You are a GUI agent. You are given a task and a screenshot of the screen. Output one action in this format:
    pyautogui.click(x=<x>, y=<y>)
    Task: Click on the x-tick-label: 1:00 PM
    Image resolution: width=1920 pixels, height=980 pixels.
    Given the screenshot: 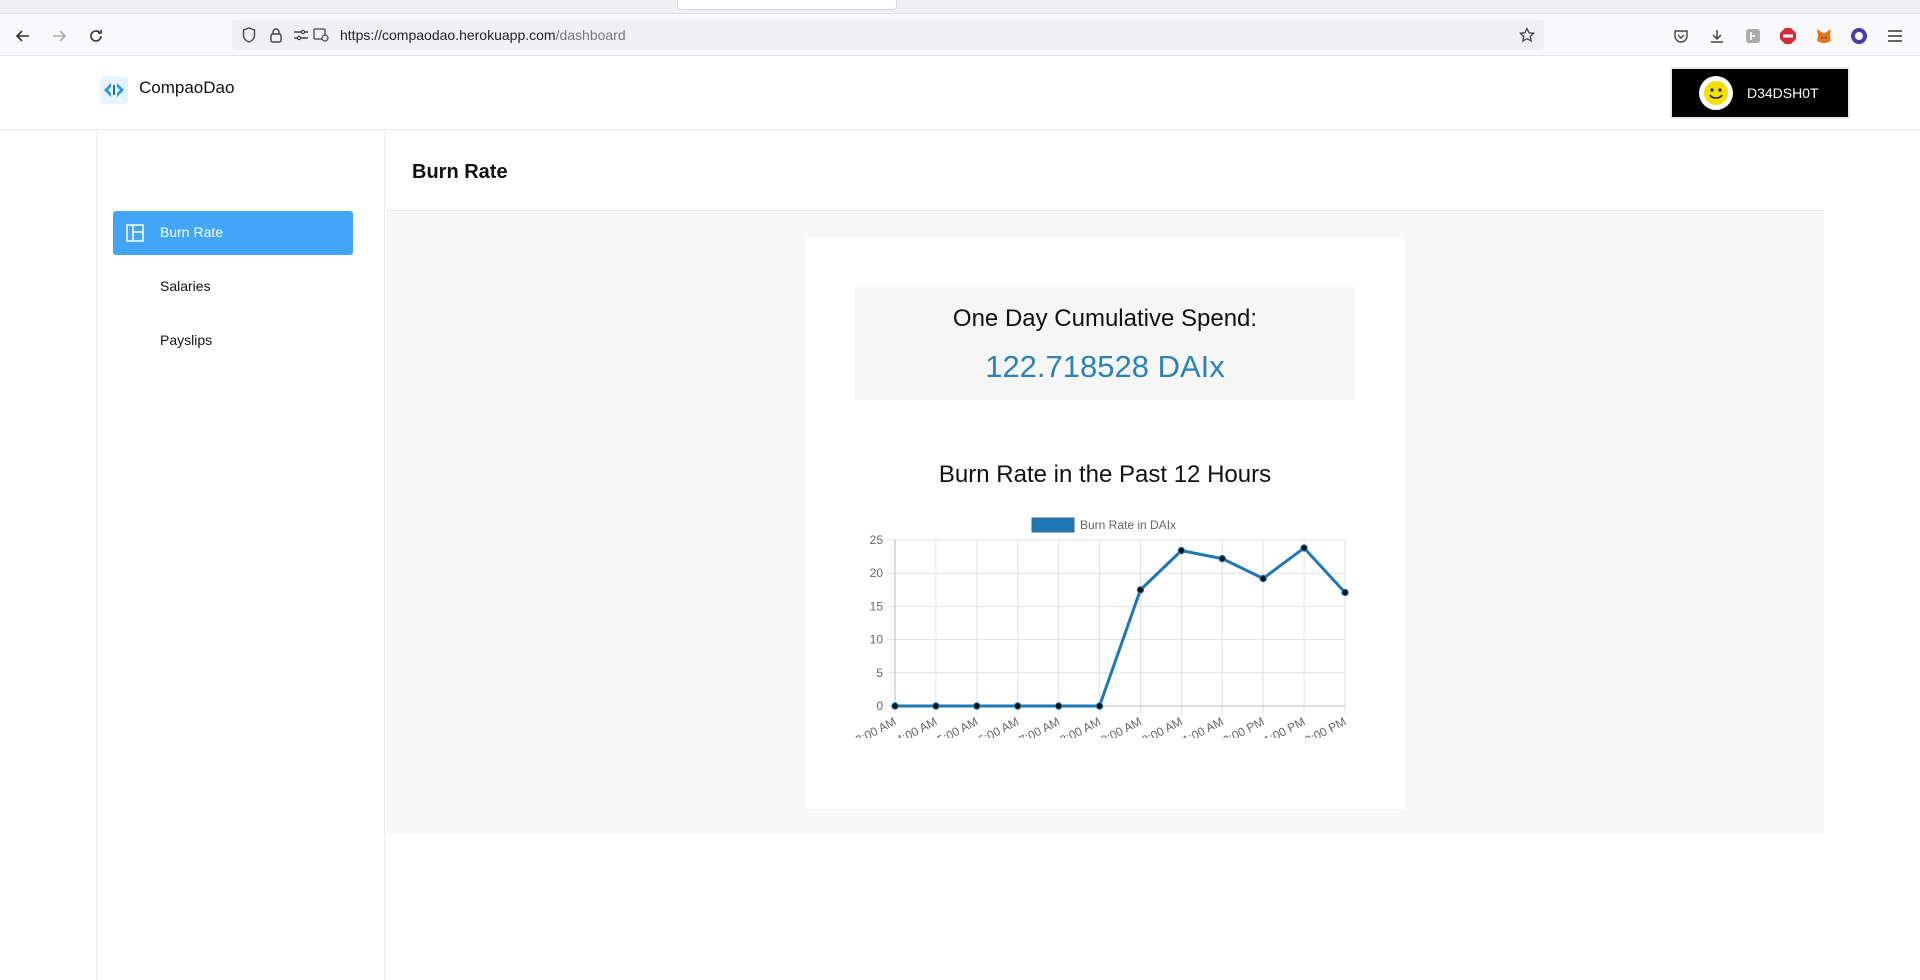 What is the action you would take?
    pyautogui.click(x=1284, y=726)
    